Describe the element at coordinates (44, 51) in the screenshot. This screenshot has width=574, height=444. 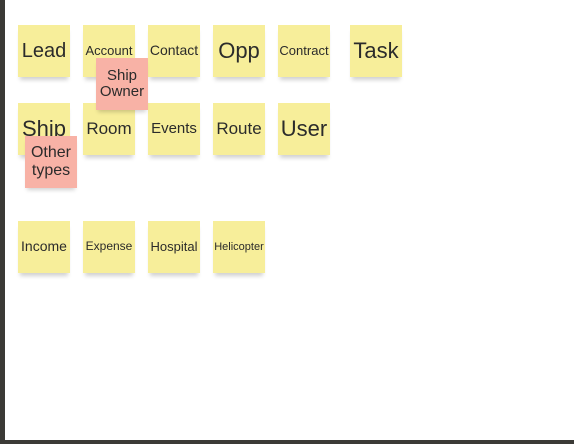
I see `sticky-note-lead: Lead` at that location.